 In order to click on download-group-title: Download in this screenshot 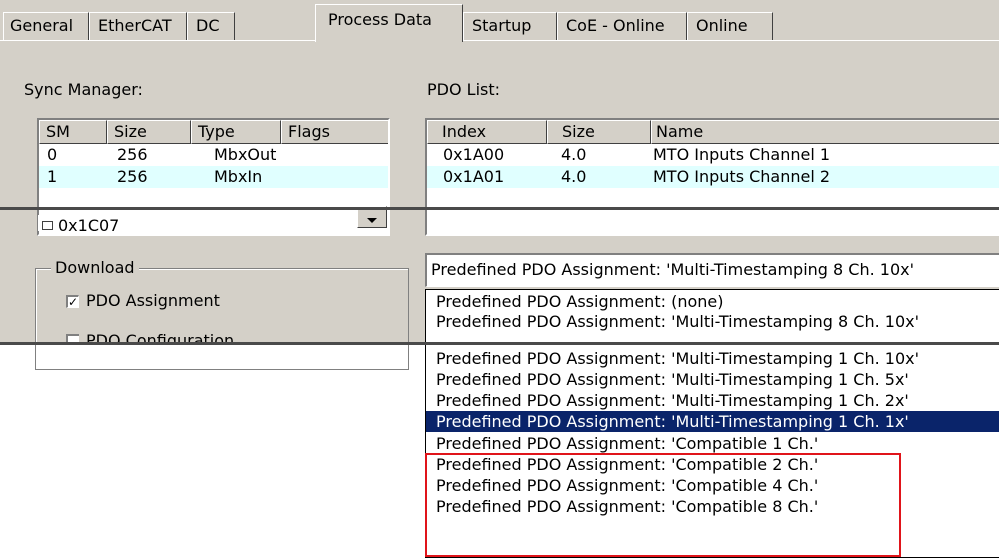, I will do `click(95, 268)`.